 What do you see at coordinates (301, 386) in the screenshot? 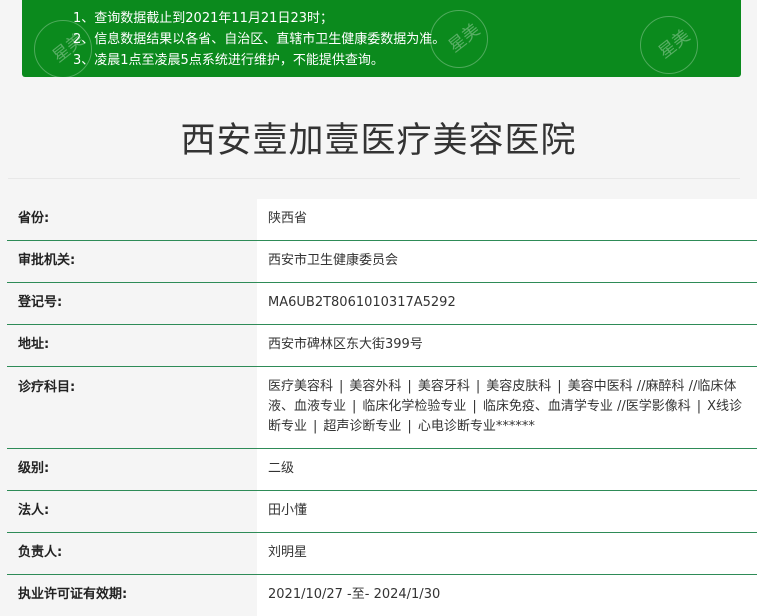
I see `department-item: 医疗美容科` at bounding box center [301, 386].